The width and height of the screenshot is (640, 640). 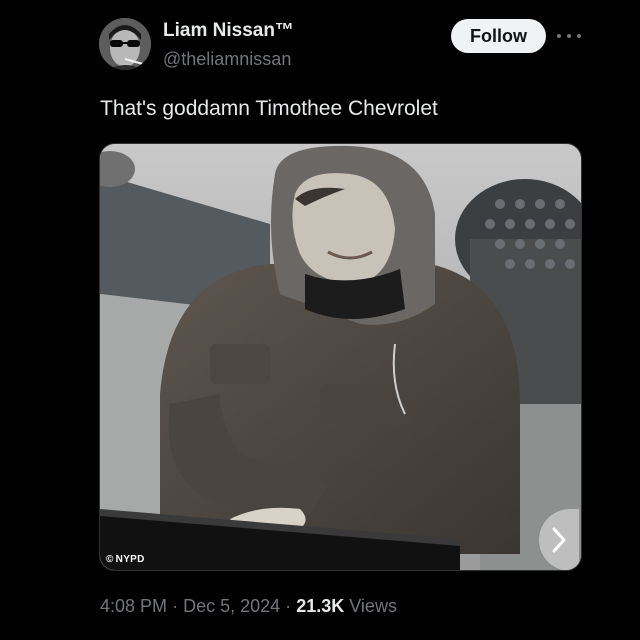 I want to click on display-name: Liam Nissan™, so click(x=228, y=31).